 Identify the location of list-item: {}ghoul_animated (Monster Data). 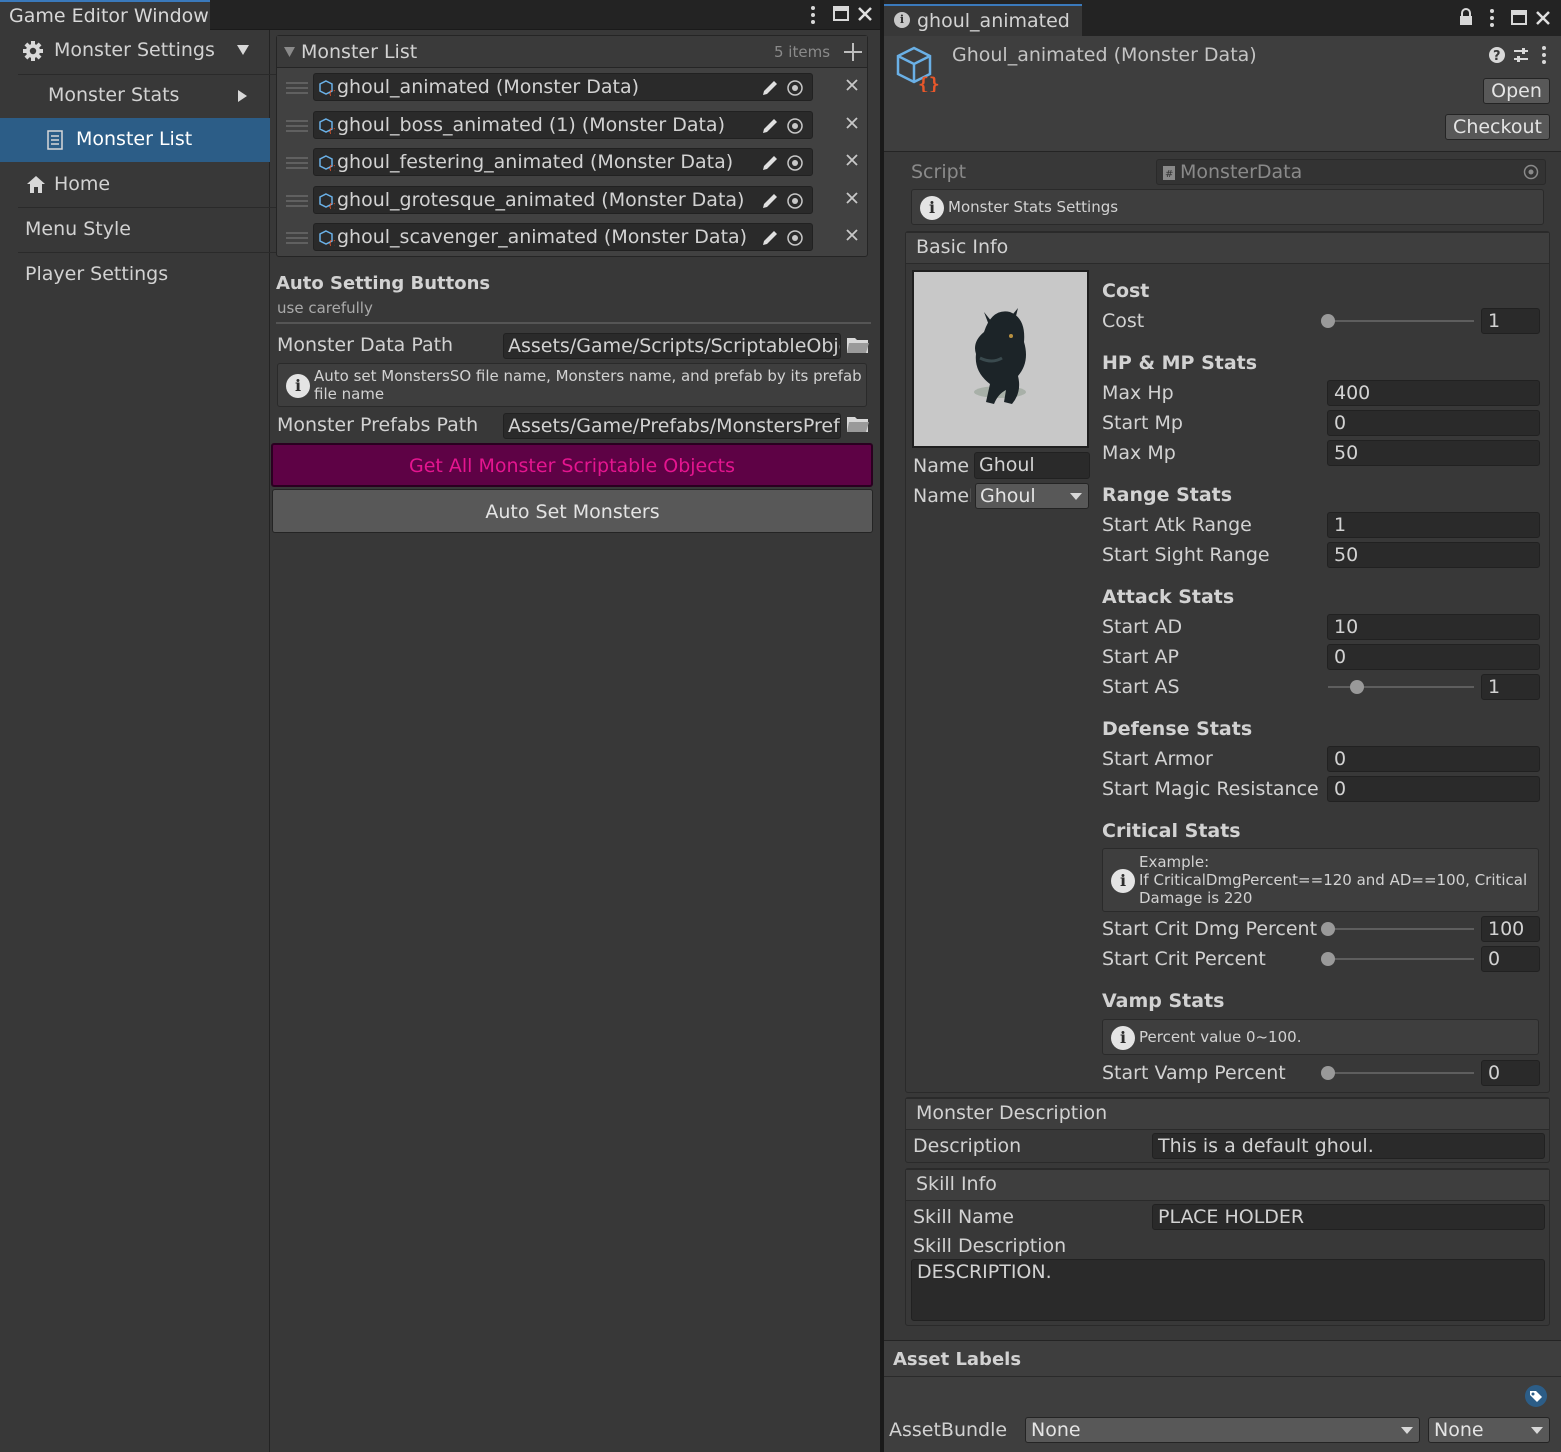
(572, 87).